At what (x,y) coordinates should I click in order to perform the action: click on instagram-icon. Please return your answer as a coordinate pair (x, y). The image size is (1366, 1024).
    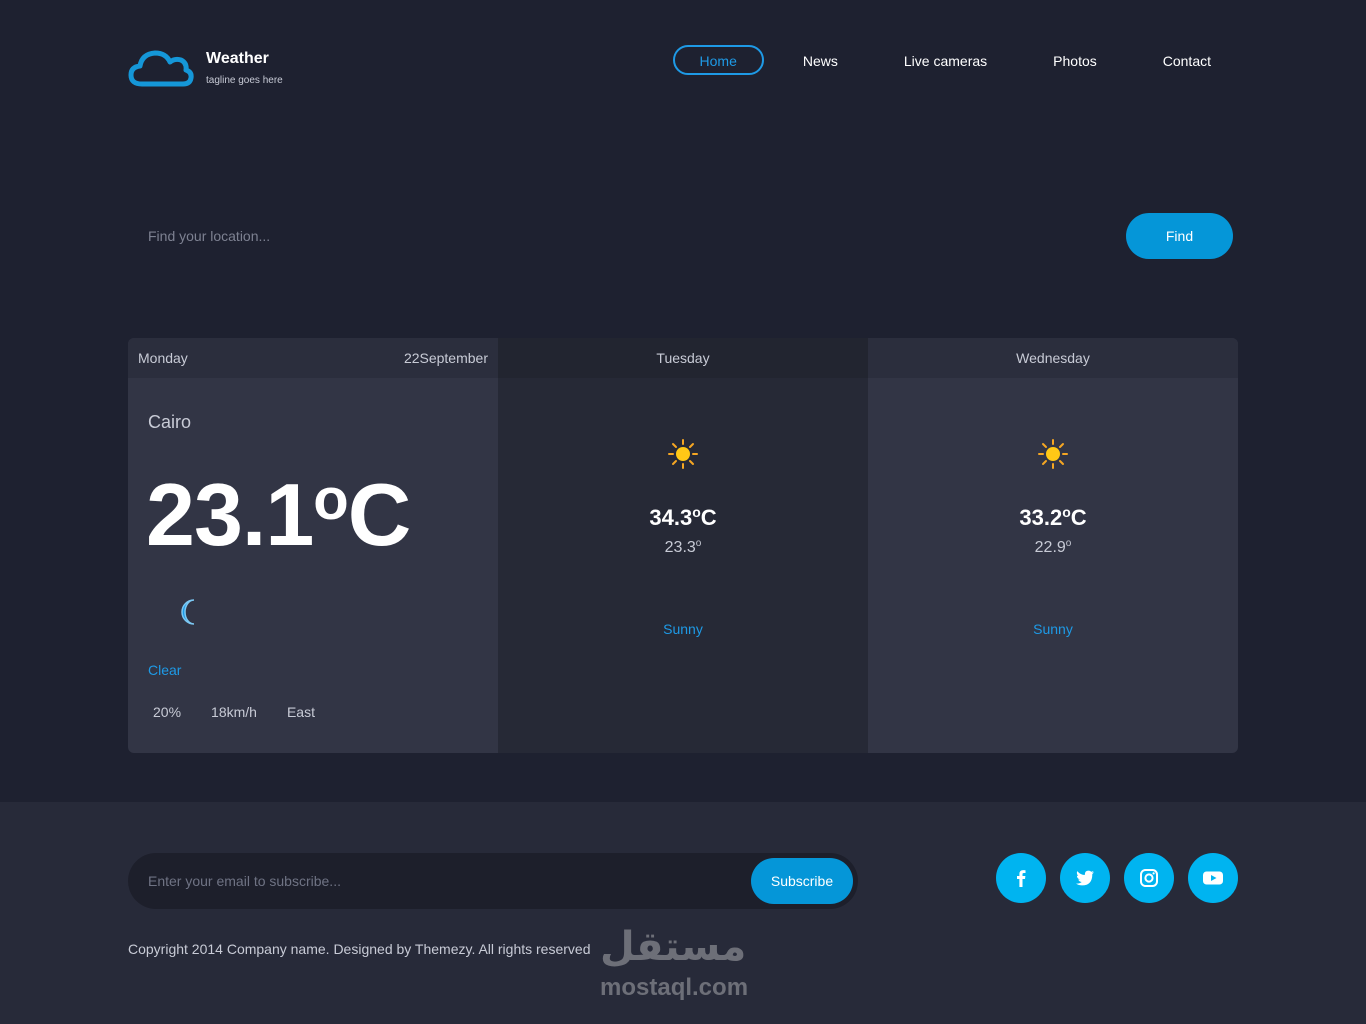
    Looking at the image, I should click on (1149, 878).